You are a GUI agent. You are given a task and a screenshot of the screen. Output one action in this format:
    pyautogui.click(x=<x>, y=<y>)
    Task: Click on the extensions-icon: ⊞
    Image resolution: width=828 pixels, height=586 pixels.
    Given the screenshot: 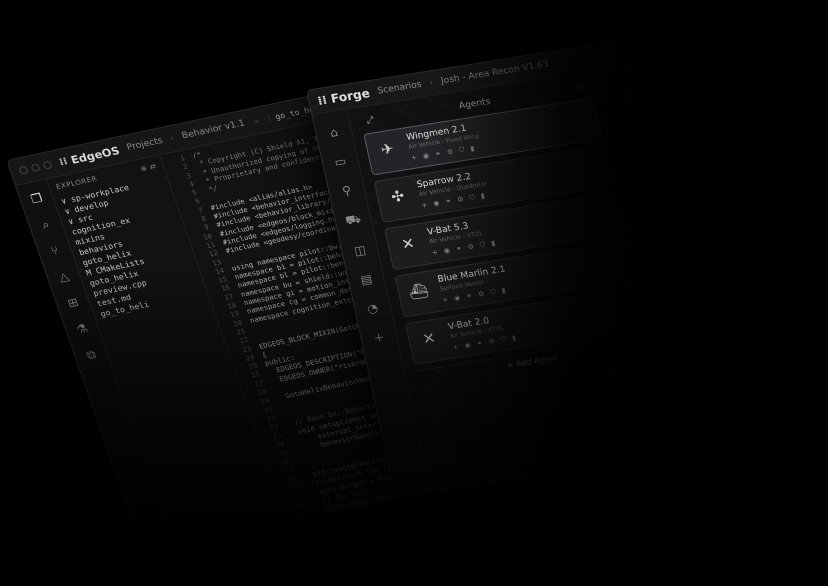 What is the action you would take?
    pyautogui.click(x=73, y=303)
    